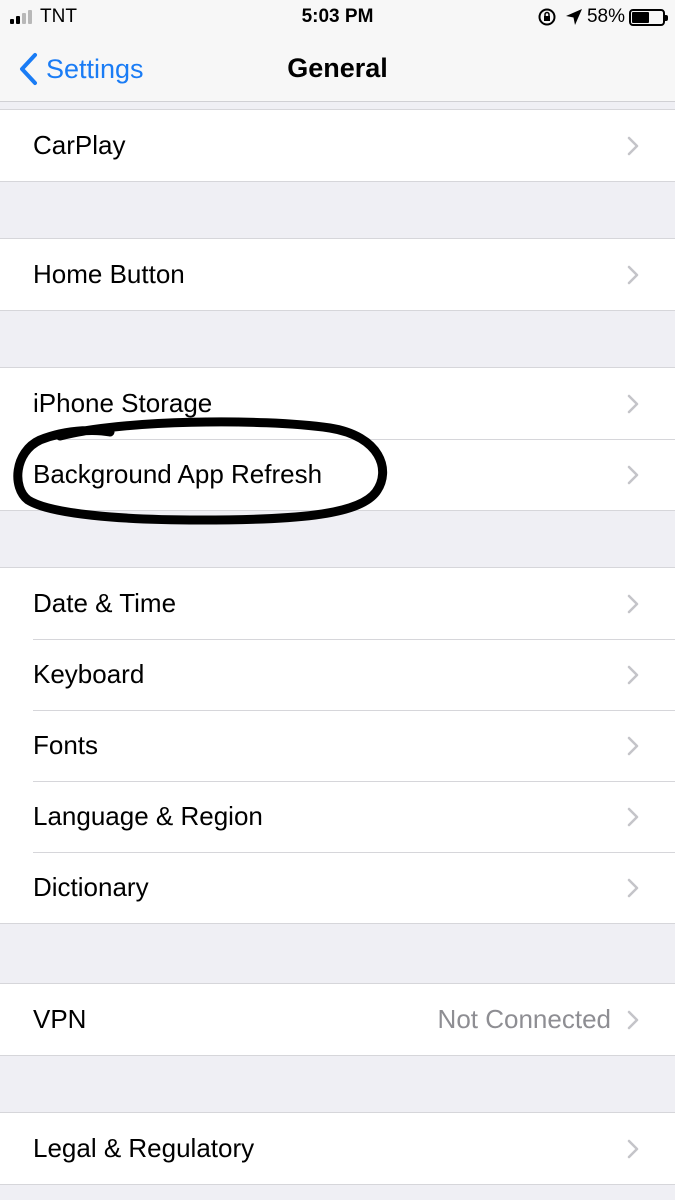  Describe the element at coordinates (89, 674) in the screenshot. I see `row-label: Keyboard` at that location.